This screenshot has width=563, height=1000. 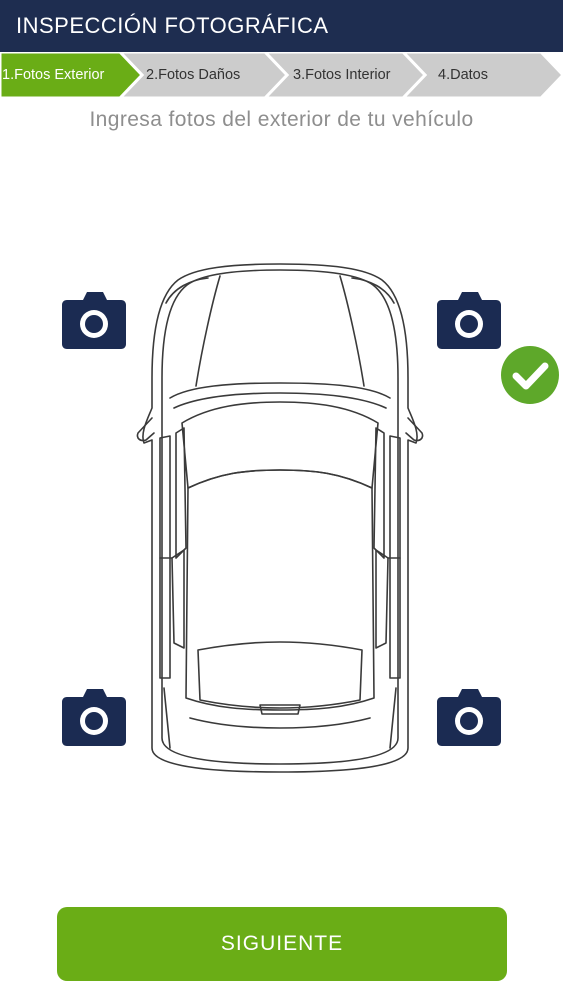 What do you see at coordinates (342, 75) in the screenshot?
I see `step-3-interior-photos: 3.Fotos Interior` at bounding box center [342, 75].